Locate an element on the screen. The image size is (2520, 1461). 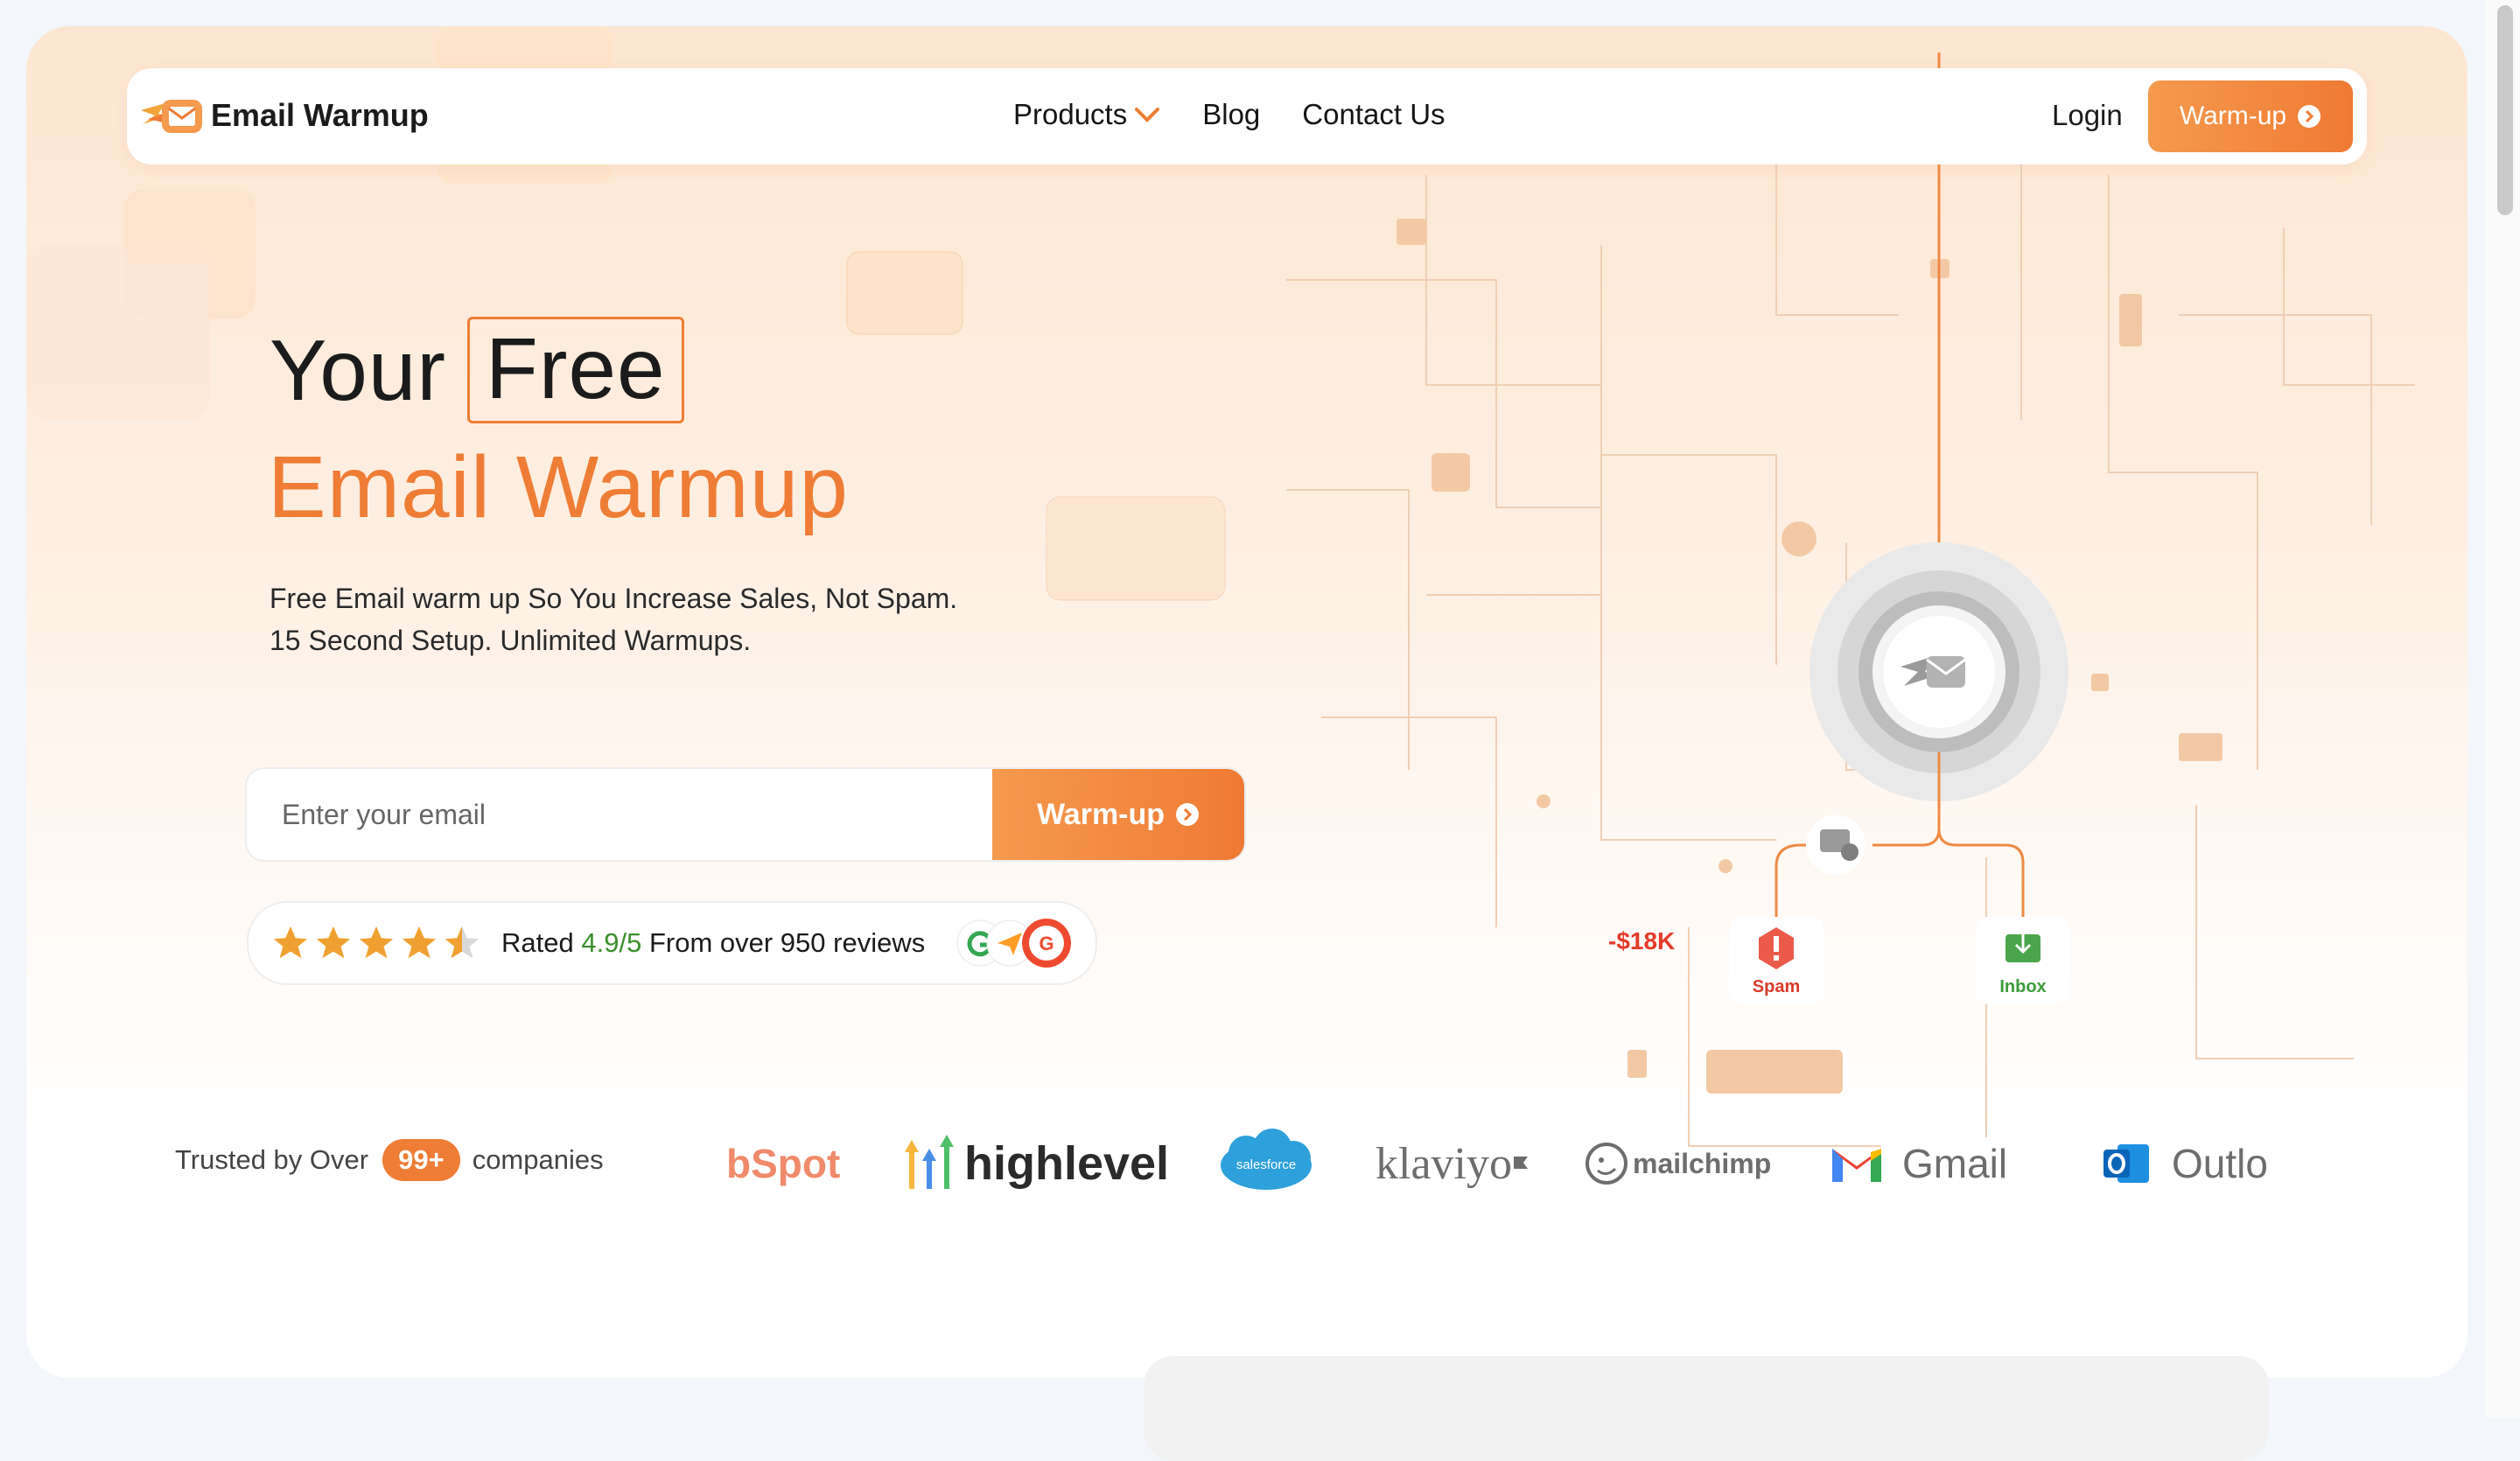
brand-link: Email Warmup is located at coordinates (284, 116).